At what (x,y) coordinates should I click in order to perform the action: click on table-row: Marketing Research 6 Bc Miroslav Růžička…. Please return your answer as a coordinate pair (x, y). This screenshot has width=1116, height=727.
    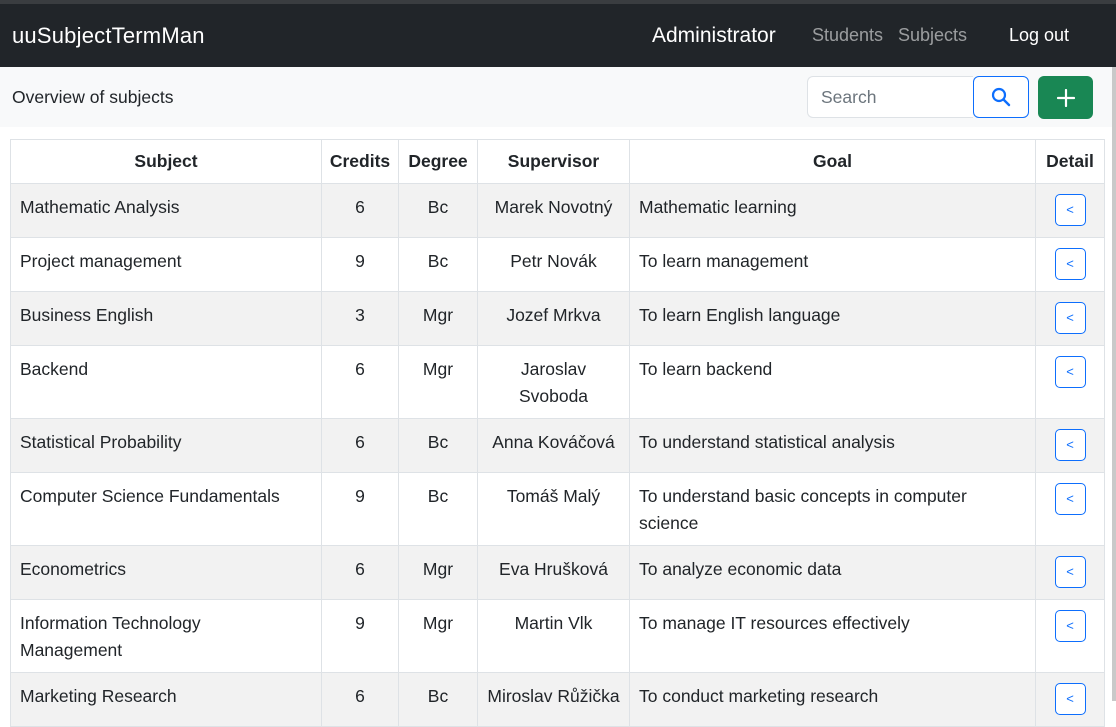
    Looking at the image, I should click on (557, 699).